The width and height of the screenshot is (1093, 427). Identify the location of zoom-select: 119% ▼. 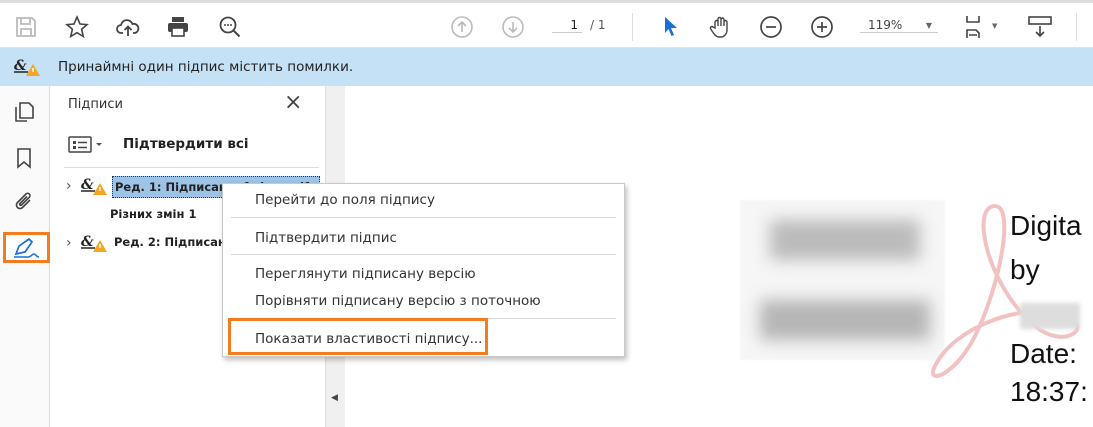
(899, 25).